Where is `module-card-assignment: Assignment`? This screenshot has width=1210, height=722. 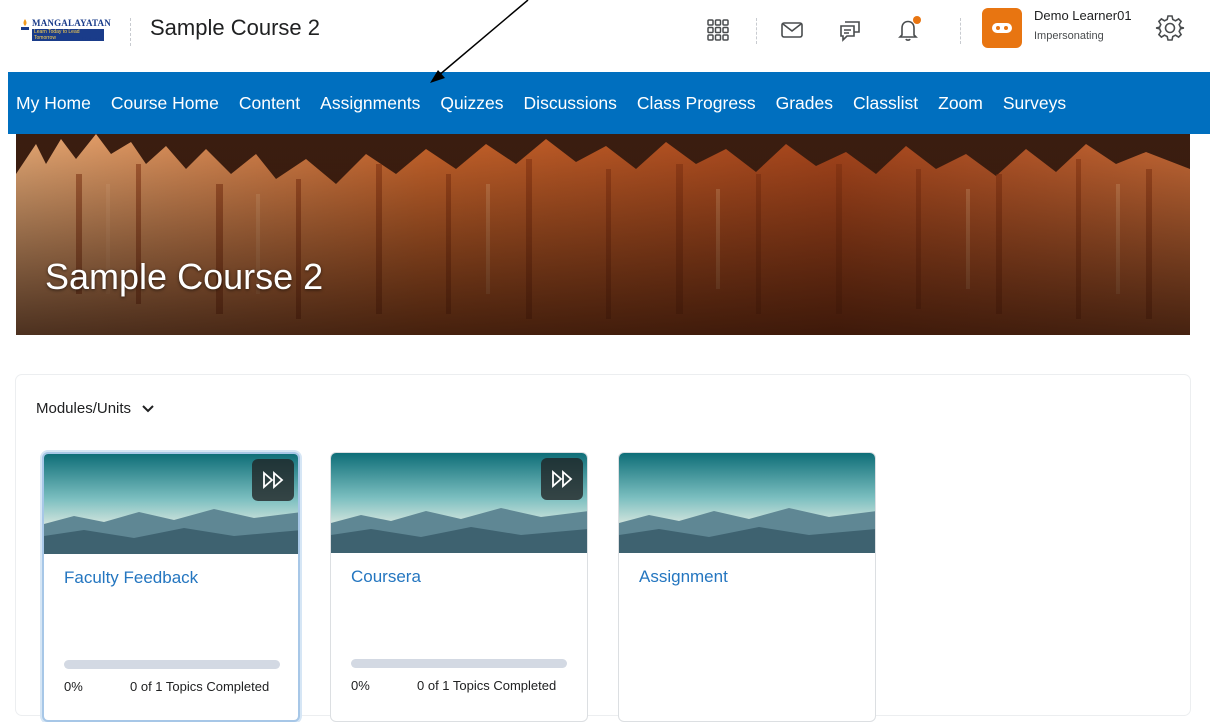
module-card-assignment: Assignment is located at coordinates (747, 587).